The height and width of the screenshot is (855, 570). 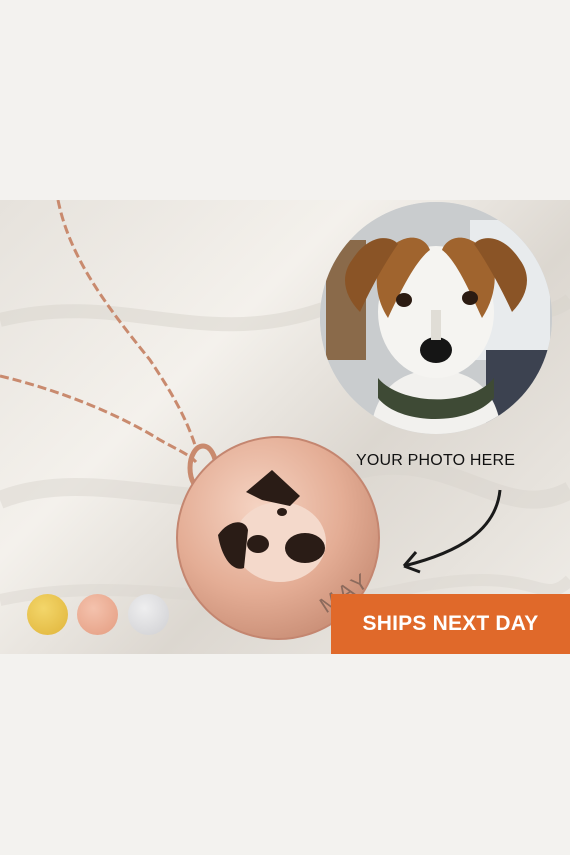 What do you see at coordinates (97, 614) in the screenshot?
I see `rose-gold-swatch` at bounding box center [97, 614].